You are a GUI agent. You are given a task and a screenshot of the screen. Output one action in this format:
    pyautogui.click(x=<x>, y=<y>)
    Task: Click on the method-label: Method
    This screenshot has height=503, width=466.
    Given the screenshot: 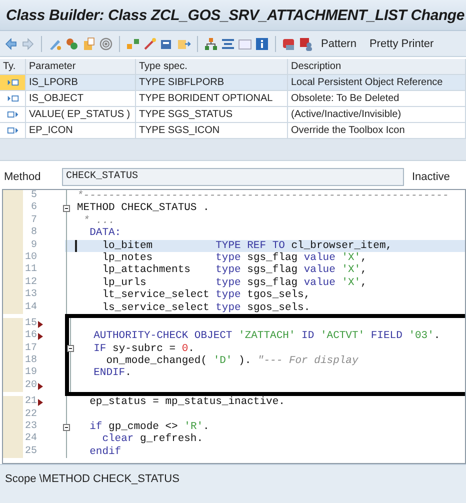 What is the action you would take?
    pyautogui.click(x=23, y=177)
    